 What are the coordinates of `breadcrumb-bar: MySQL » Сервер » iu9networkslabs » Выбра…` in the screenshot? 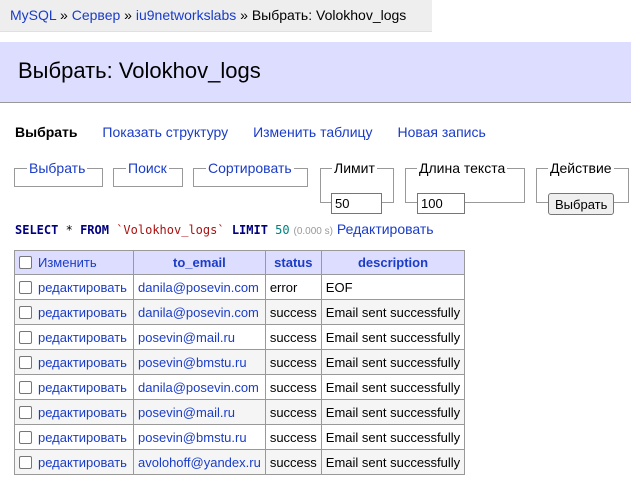 It's located at (216, 16).